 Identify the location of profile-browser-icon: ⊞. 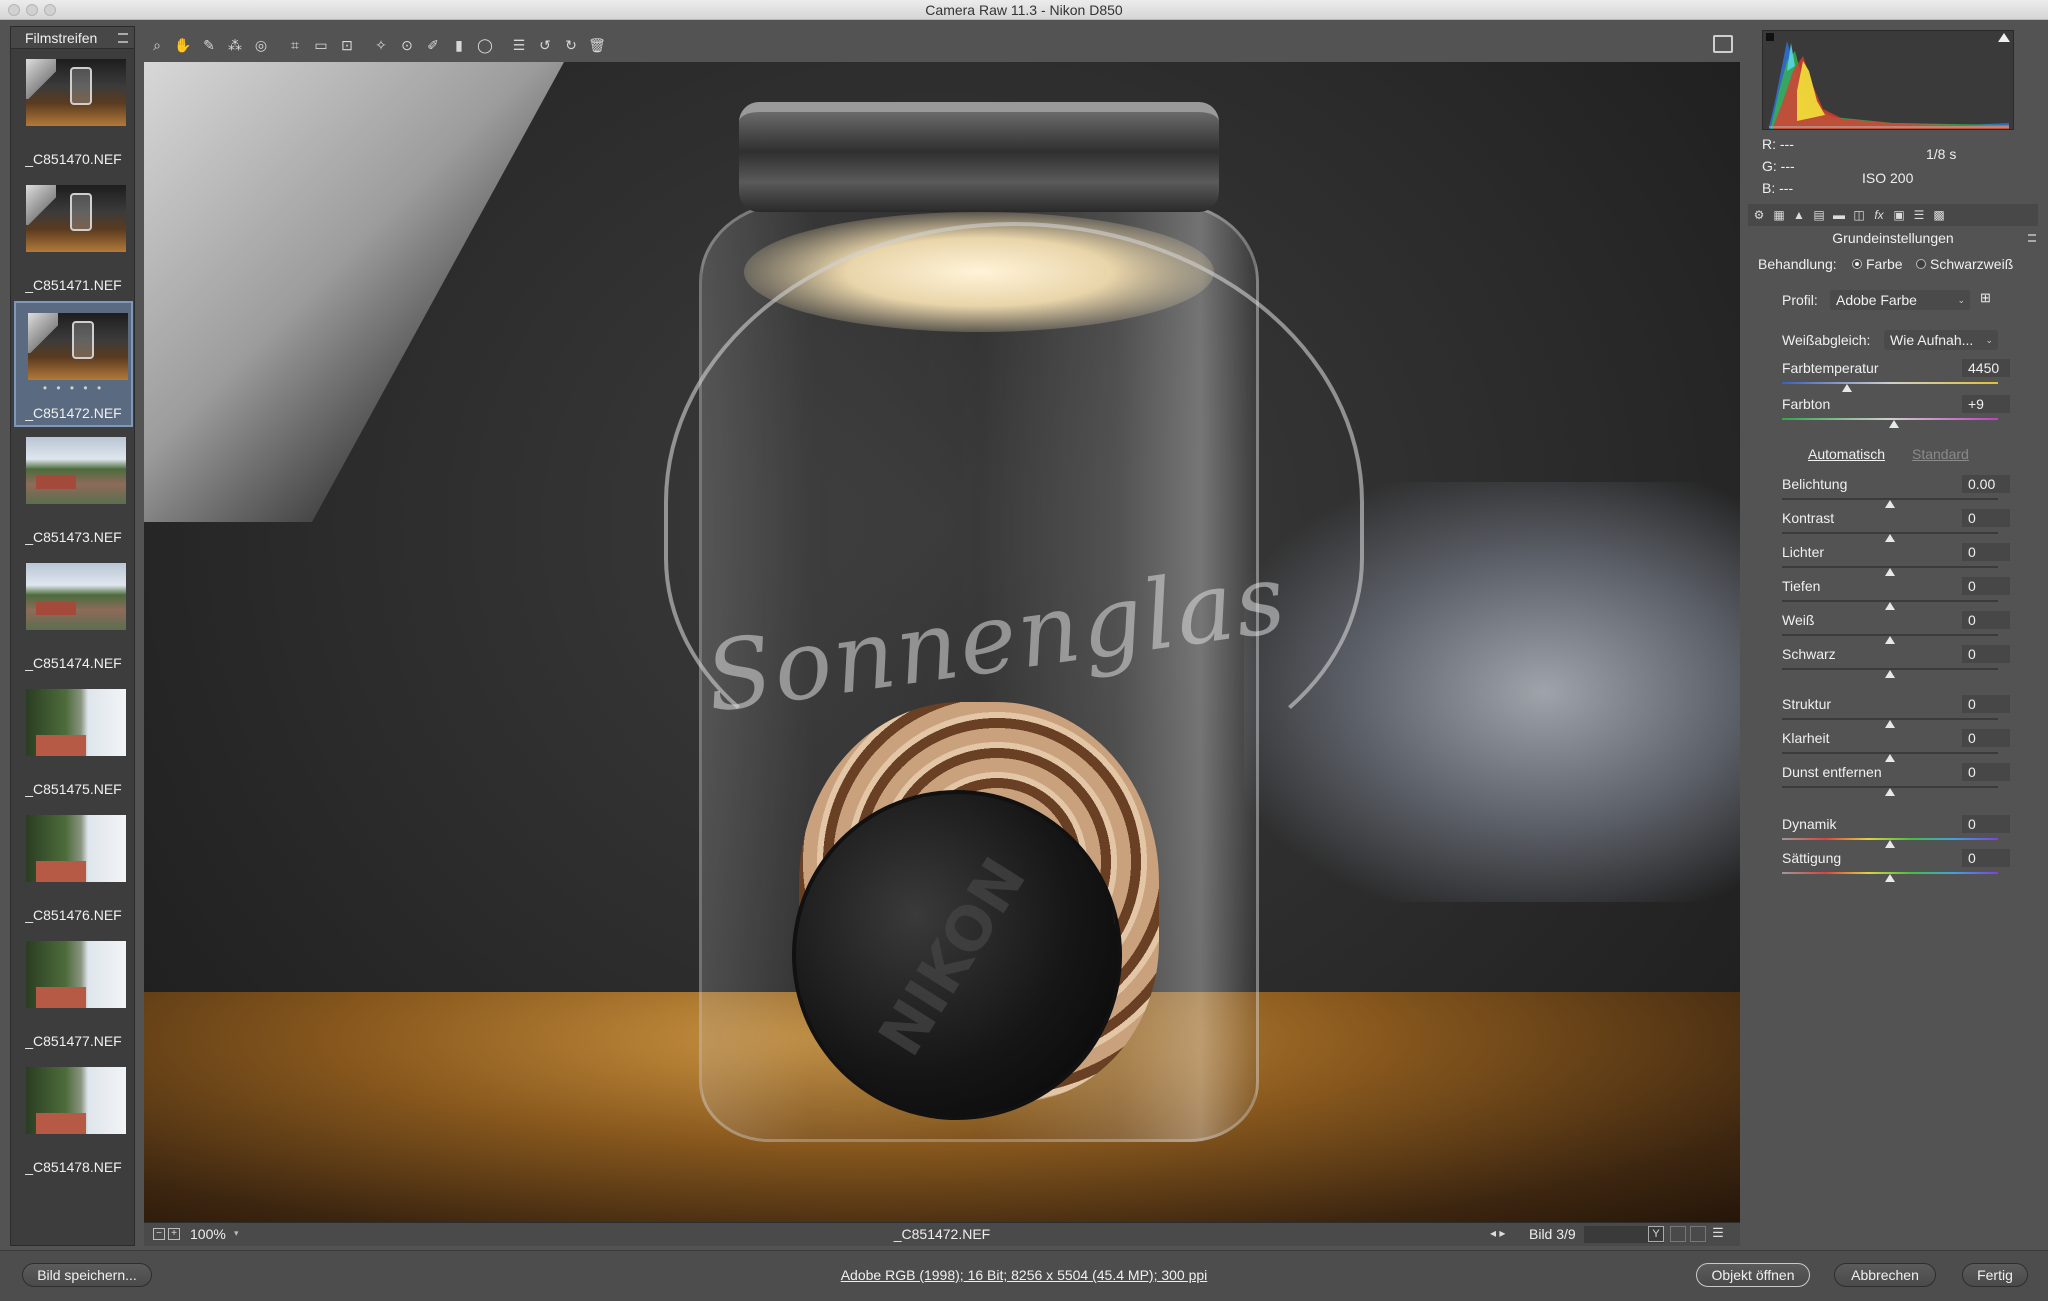
(1985, 298).